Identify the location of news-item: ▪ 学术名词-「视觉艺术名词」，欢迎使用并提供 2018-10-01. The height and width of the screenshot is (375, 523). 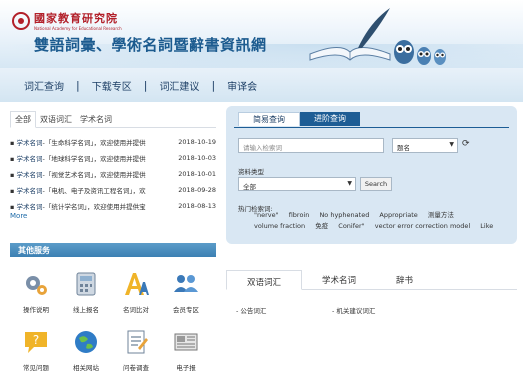
(113, 174).